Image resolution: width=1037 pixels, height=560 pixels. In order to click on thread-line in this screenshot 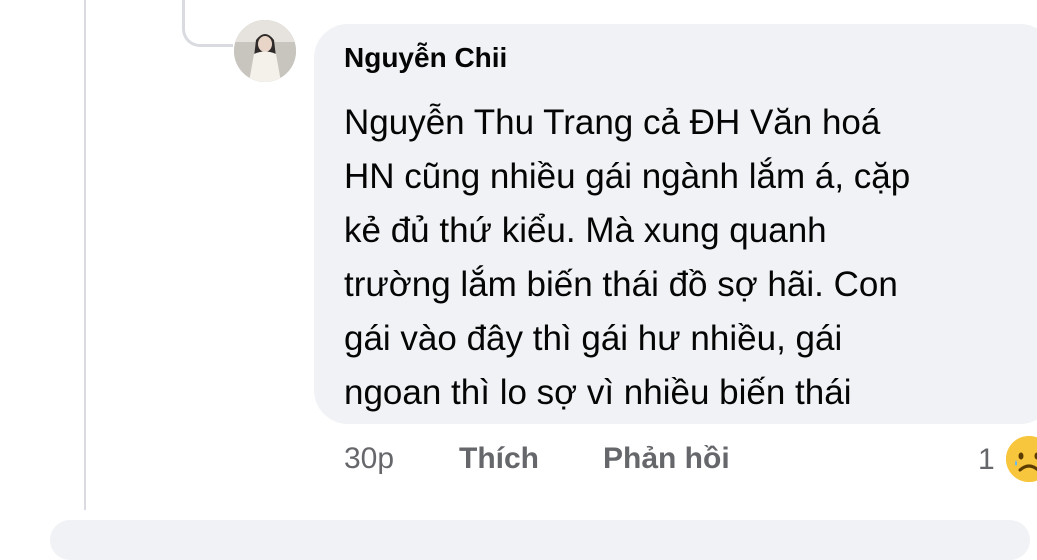, I will do `click(85, 255)`.